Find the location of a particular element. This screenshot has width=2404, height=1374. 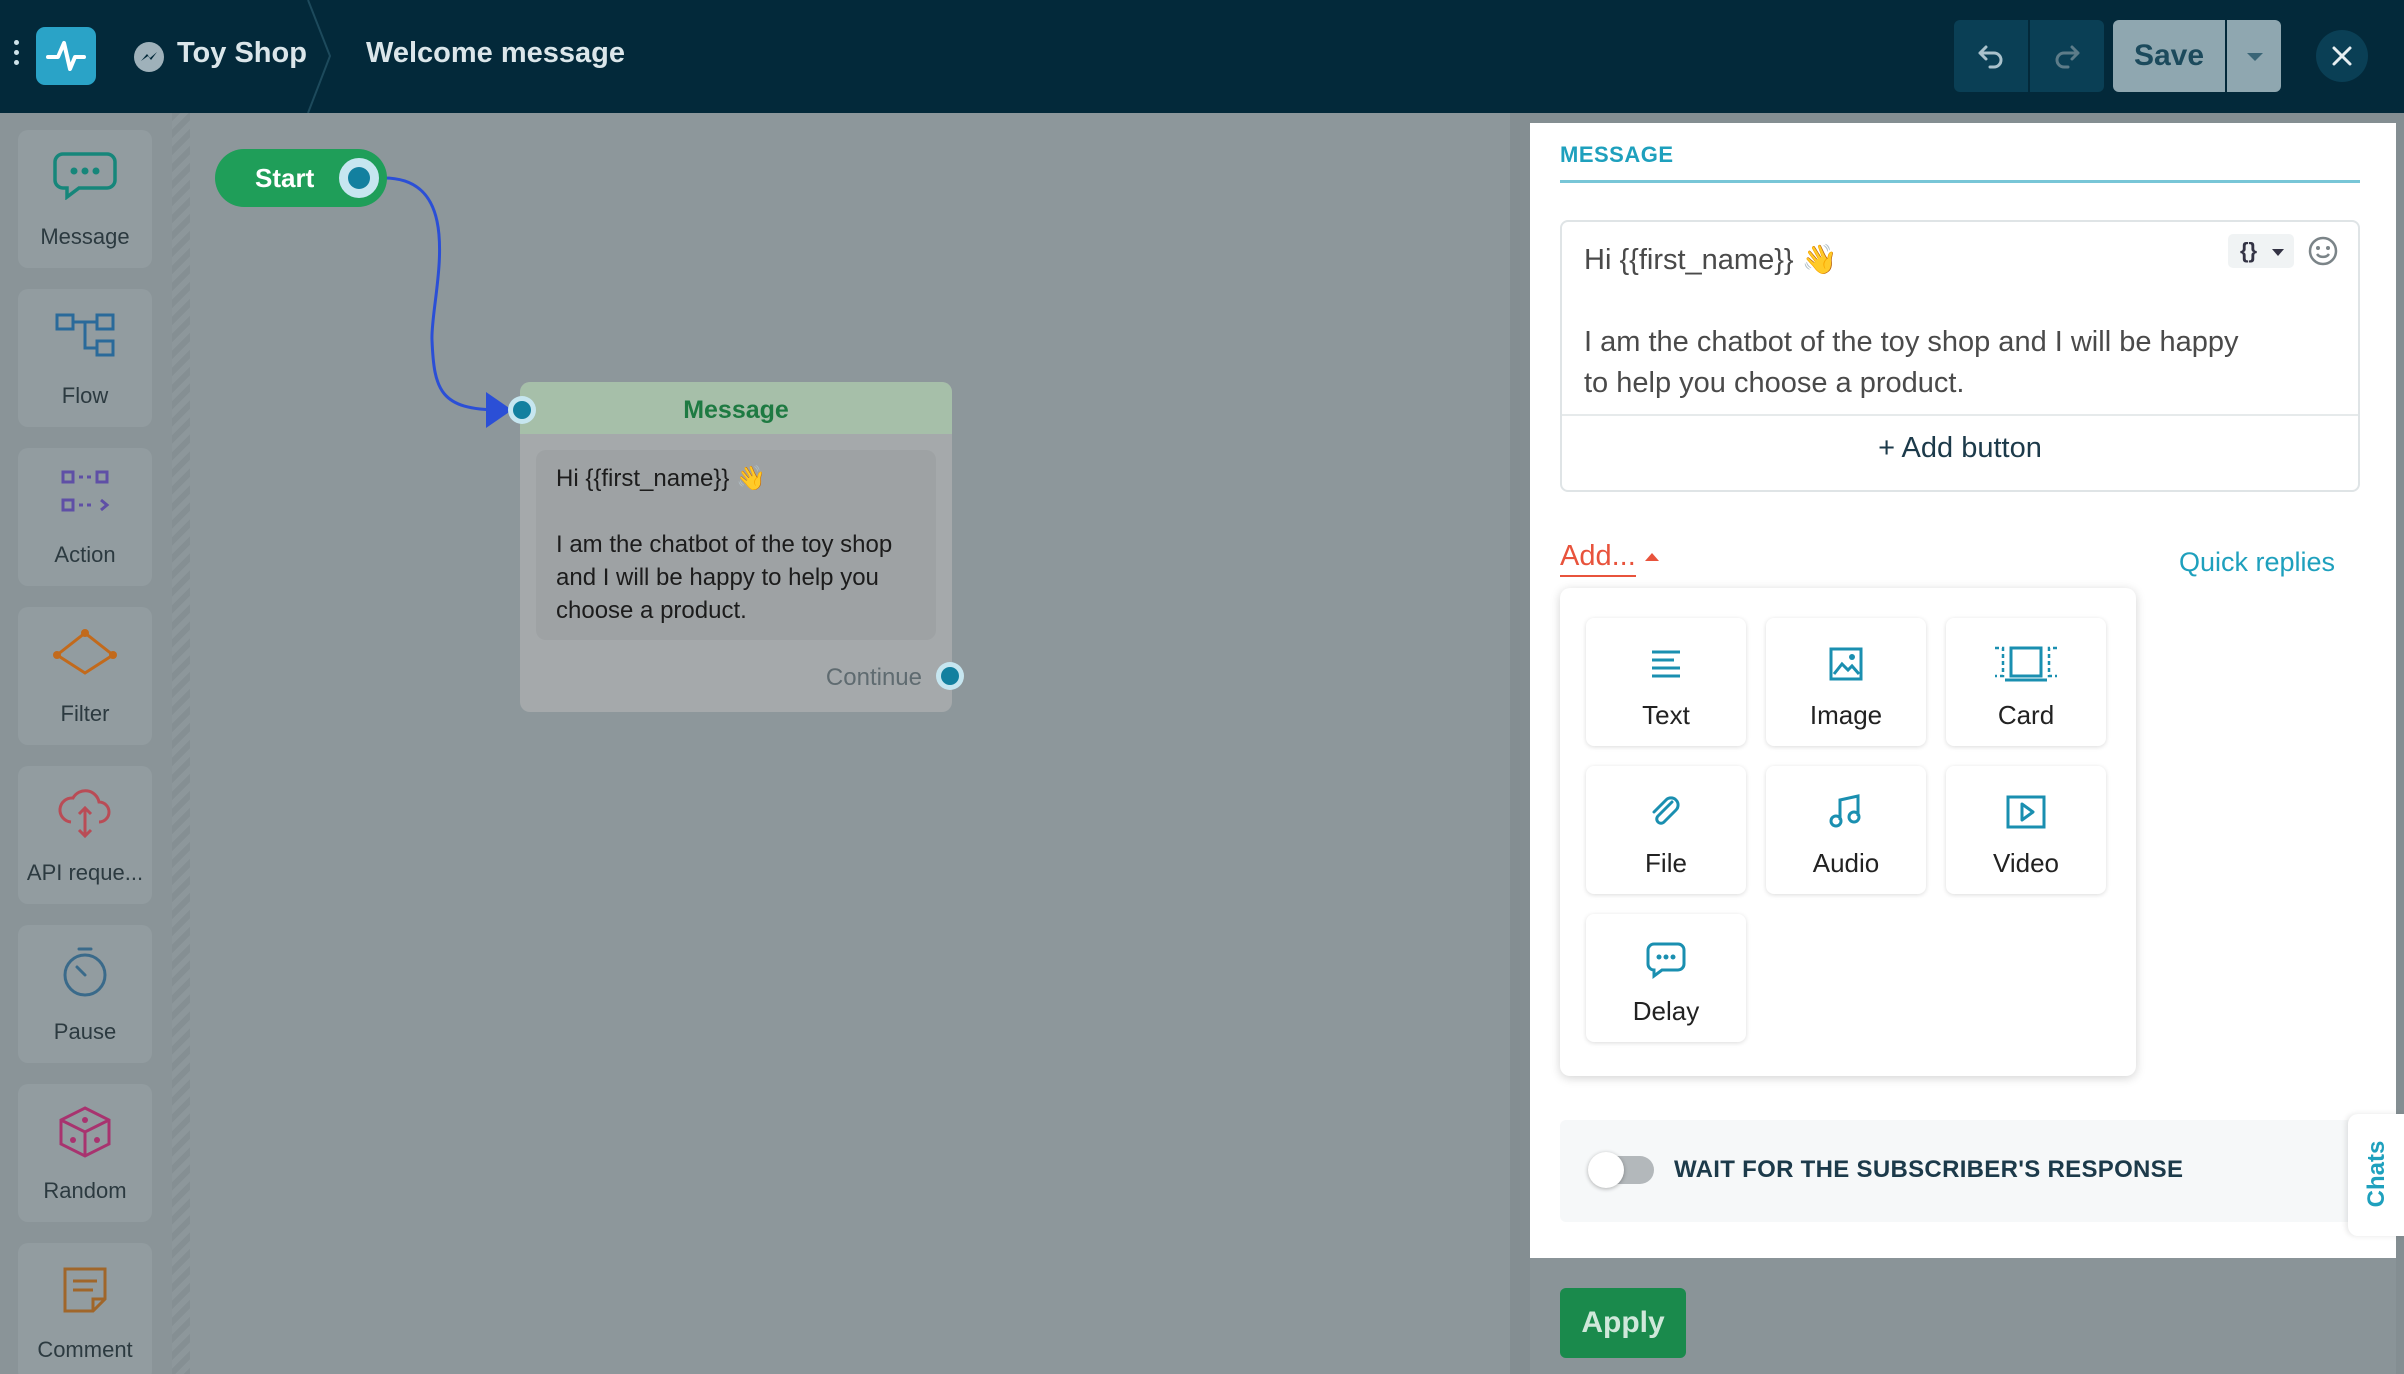

apply-button: Apply is located at coordinates (1623, 1323).